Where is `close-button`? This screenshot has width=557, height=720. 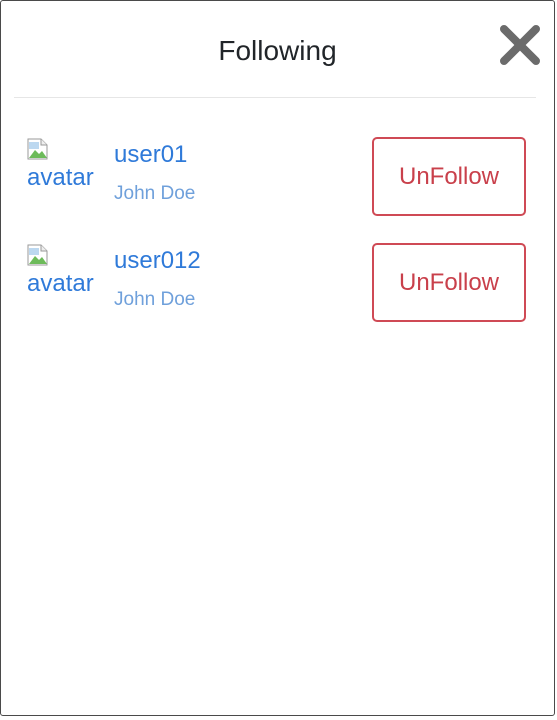 close-button is located at coordinates (520, 45).